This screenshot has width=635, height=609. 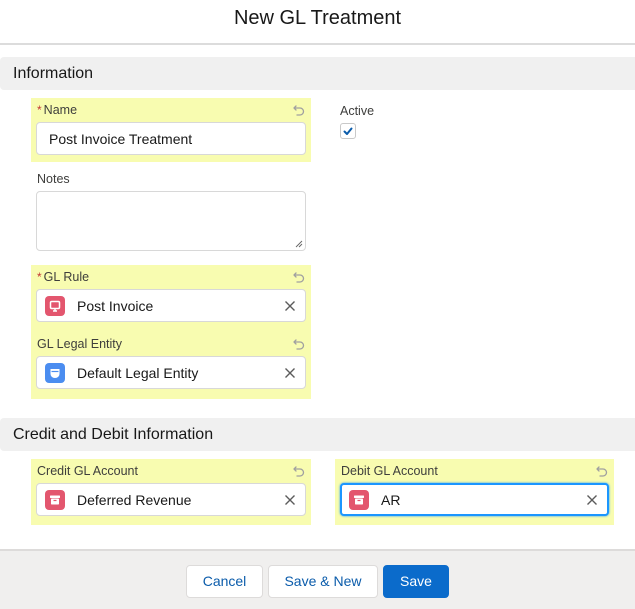 I want to click on shield-icon, so click(x=55, y=372).